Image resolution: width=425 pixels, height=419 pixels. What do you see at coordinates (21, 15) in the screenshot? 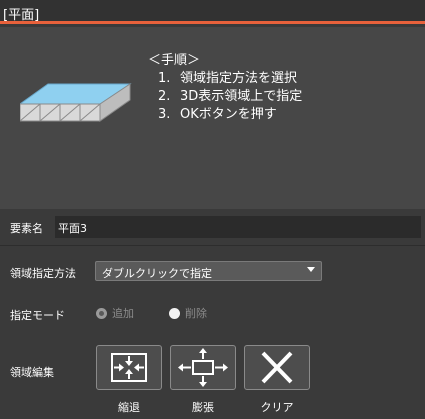
I see `window-title: [平面]` at bounding box center [21, 15].